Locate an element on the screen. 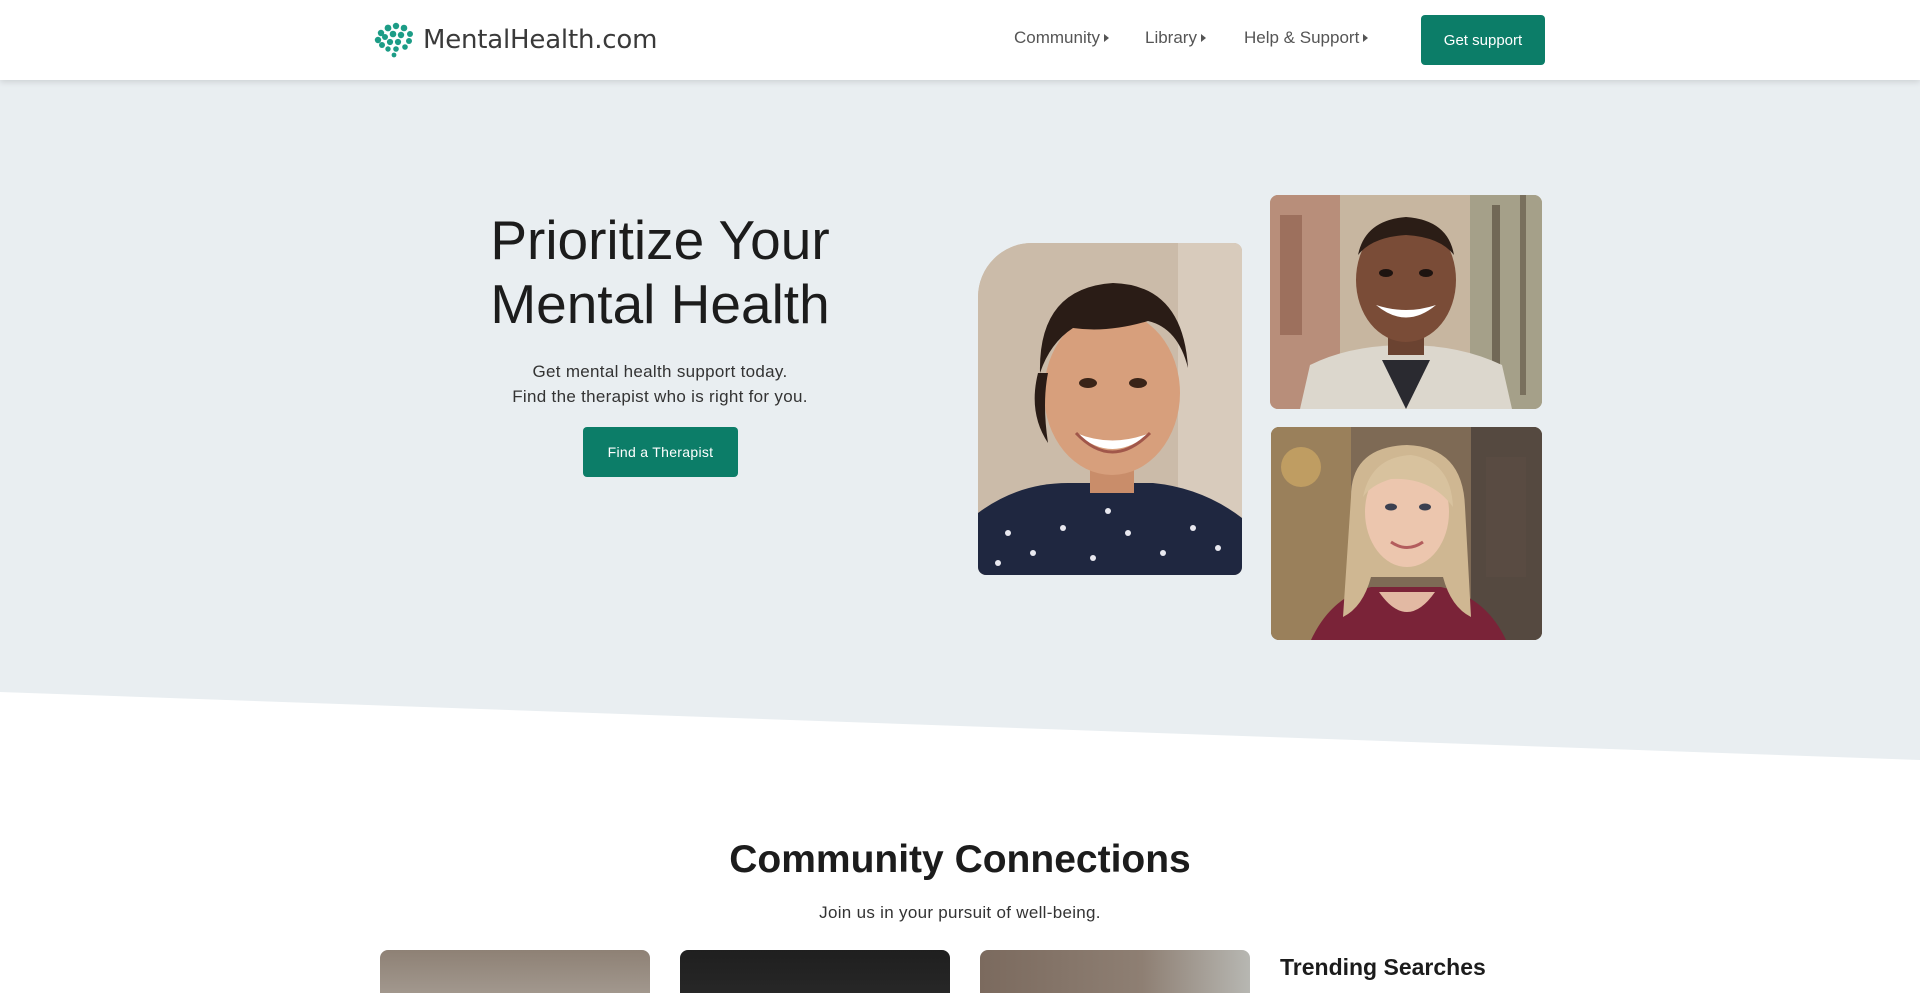  nav-help-support: Help & Support is located at coordinates (1306, 38).